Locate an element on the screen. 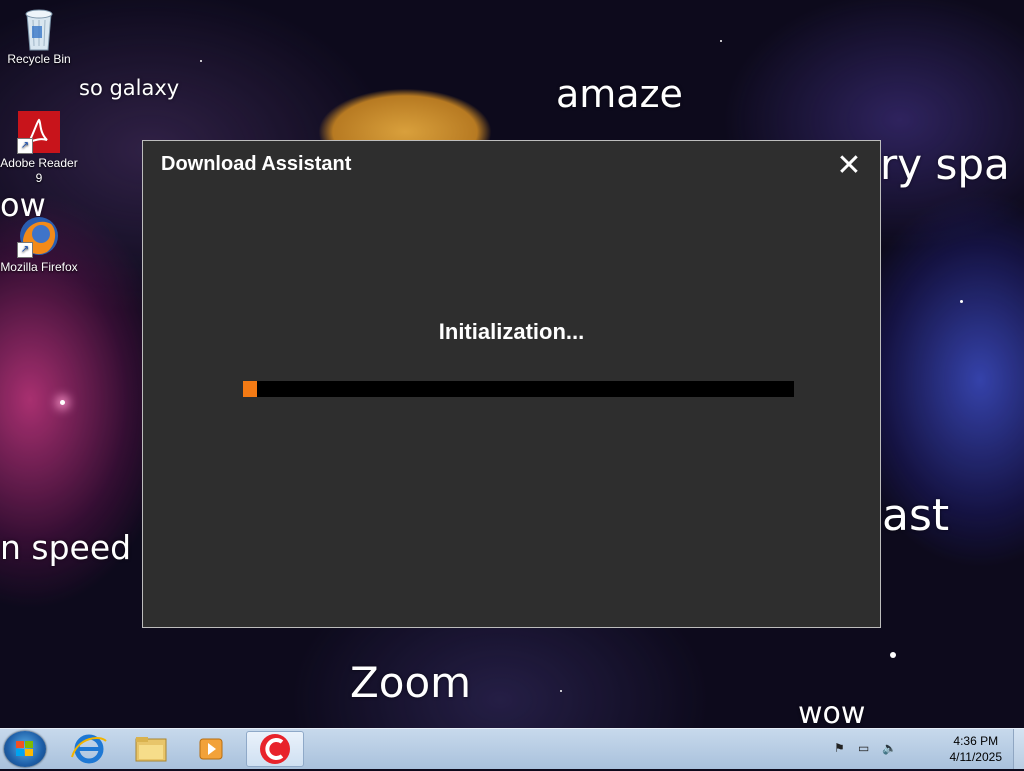 The width and height of the screenshot is (1024, 771). media-player-icon is located at coordinates (211, 749).